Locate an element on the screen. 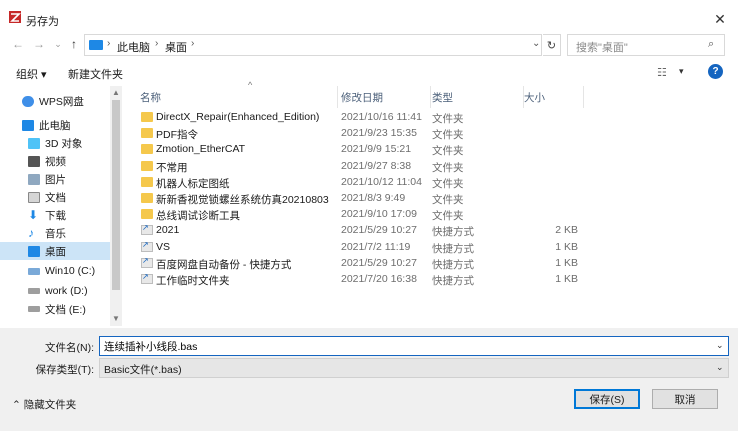  filetype-select: Basic文件(*.bas) is located at coordinates (414, 368).